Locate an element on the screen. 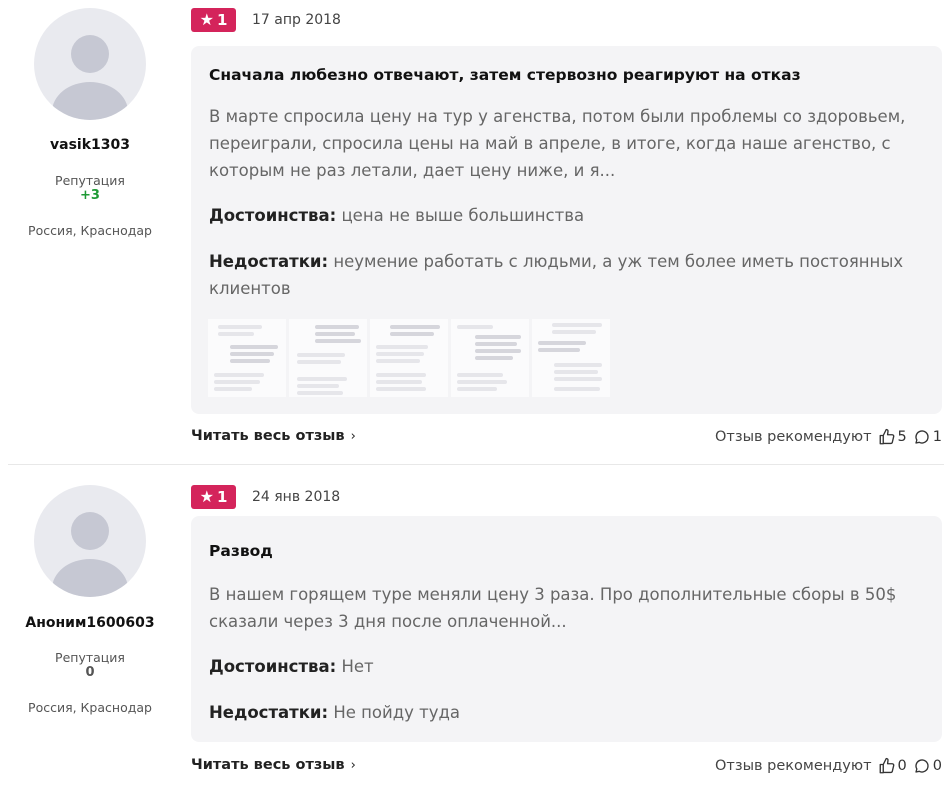  username: Аноним1600603 is located at coordinates (90, 623).